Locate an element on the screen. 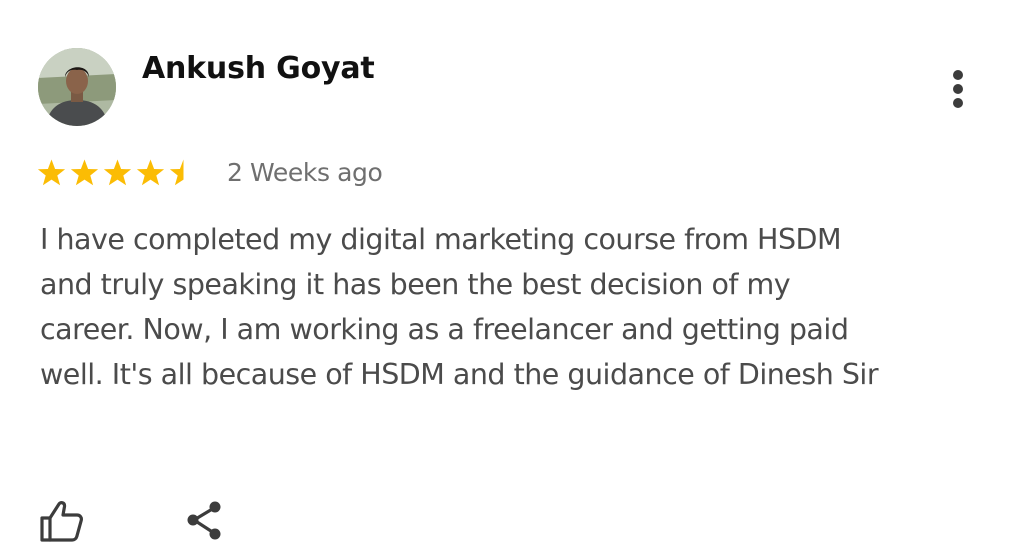 The image size is (1024, 557). star-rating is located at coordinates (117, 172).